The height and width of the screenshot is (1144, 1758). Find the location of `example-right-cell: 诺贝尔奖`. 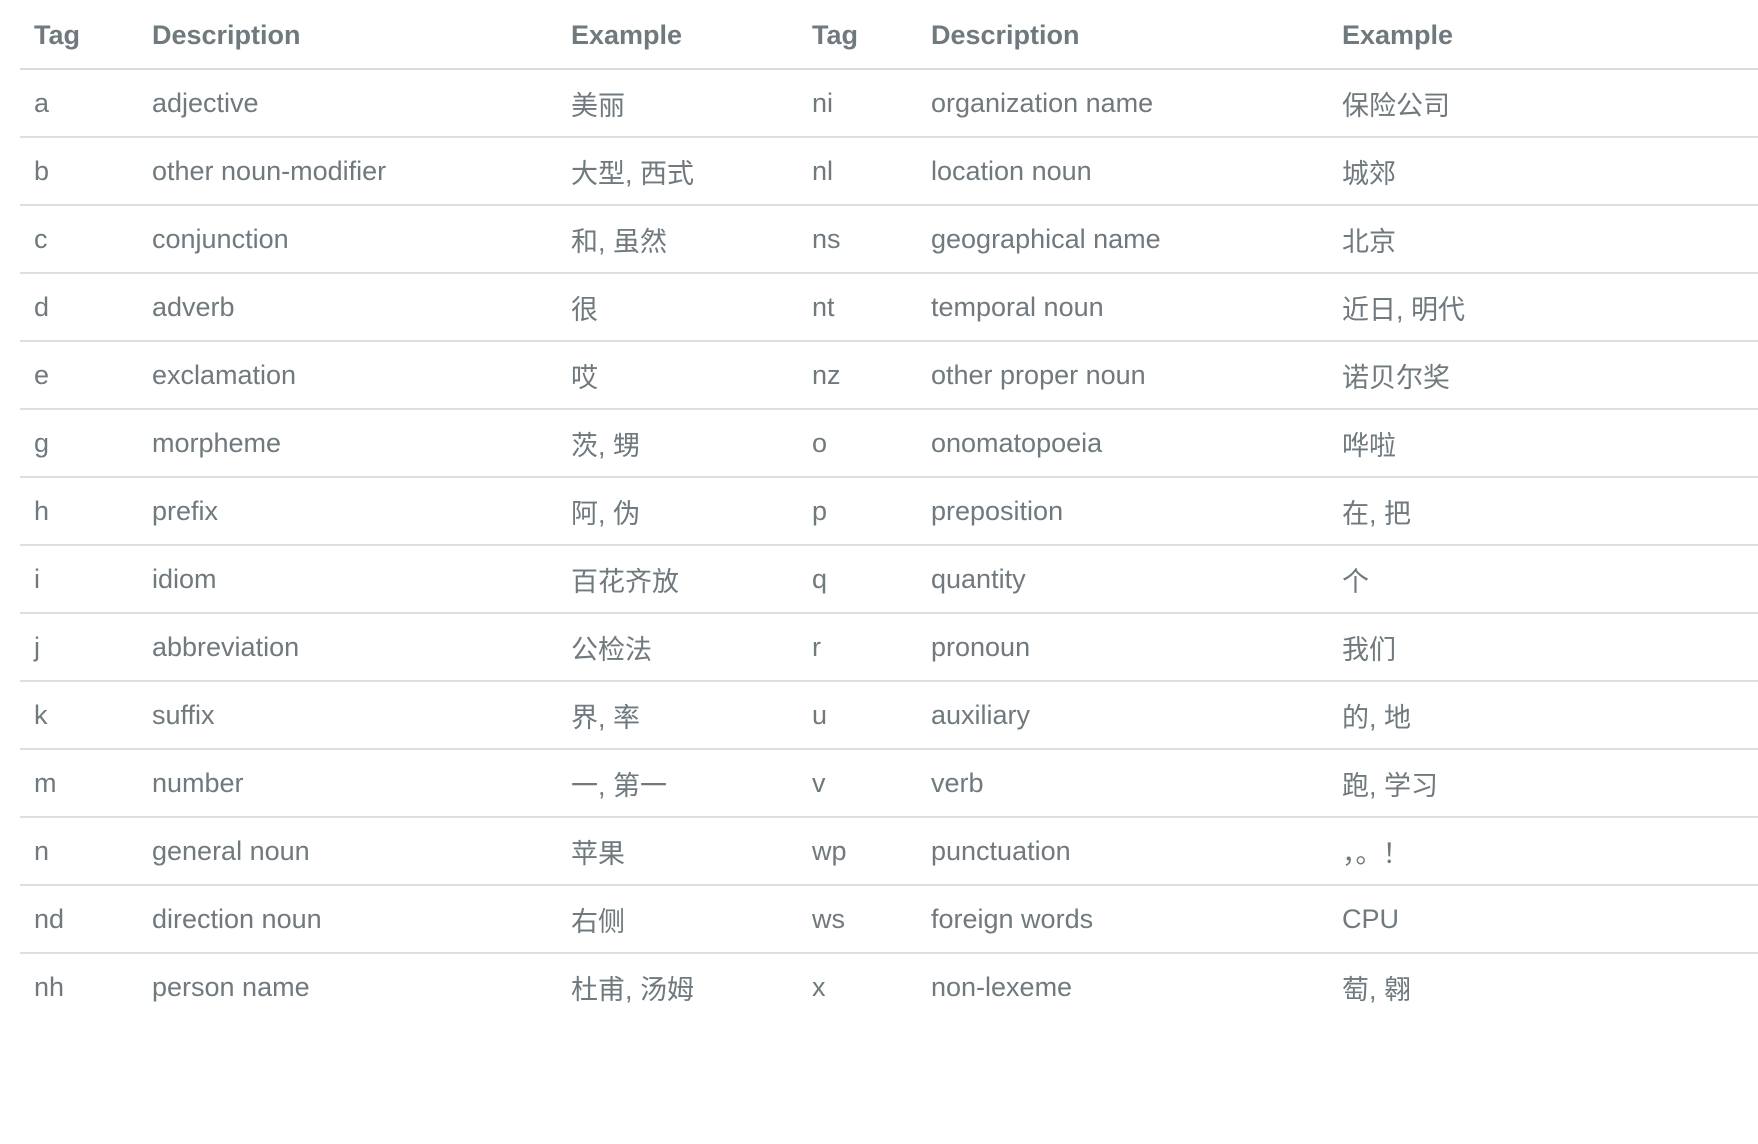

example-right-cell: 诺贝尔奖 is located at coordinates (1543, 375).